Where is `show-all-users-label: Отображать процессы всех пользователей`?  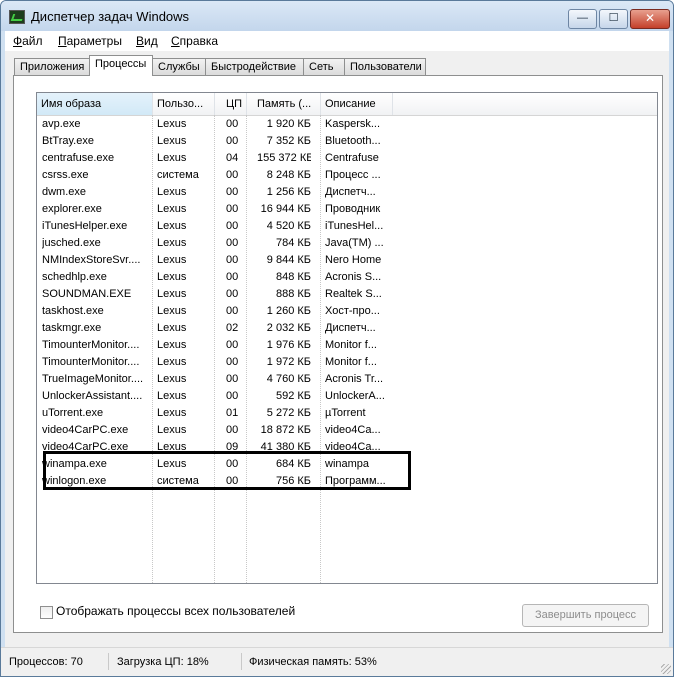 show-all-users-label: Отображать процессы всех пользователей is located at coordinates (175, 611).